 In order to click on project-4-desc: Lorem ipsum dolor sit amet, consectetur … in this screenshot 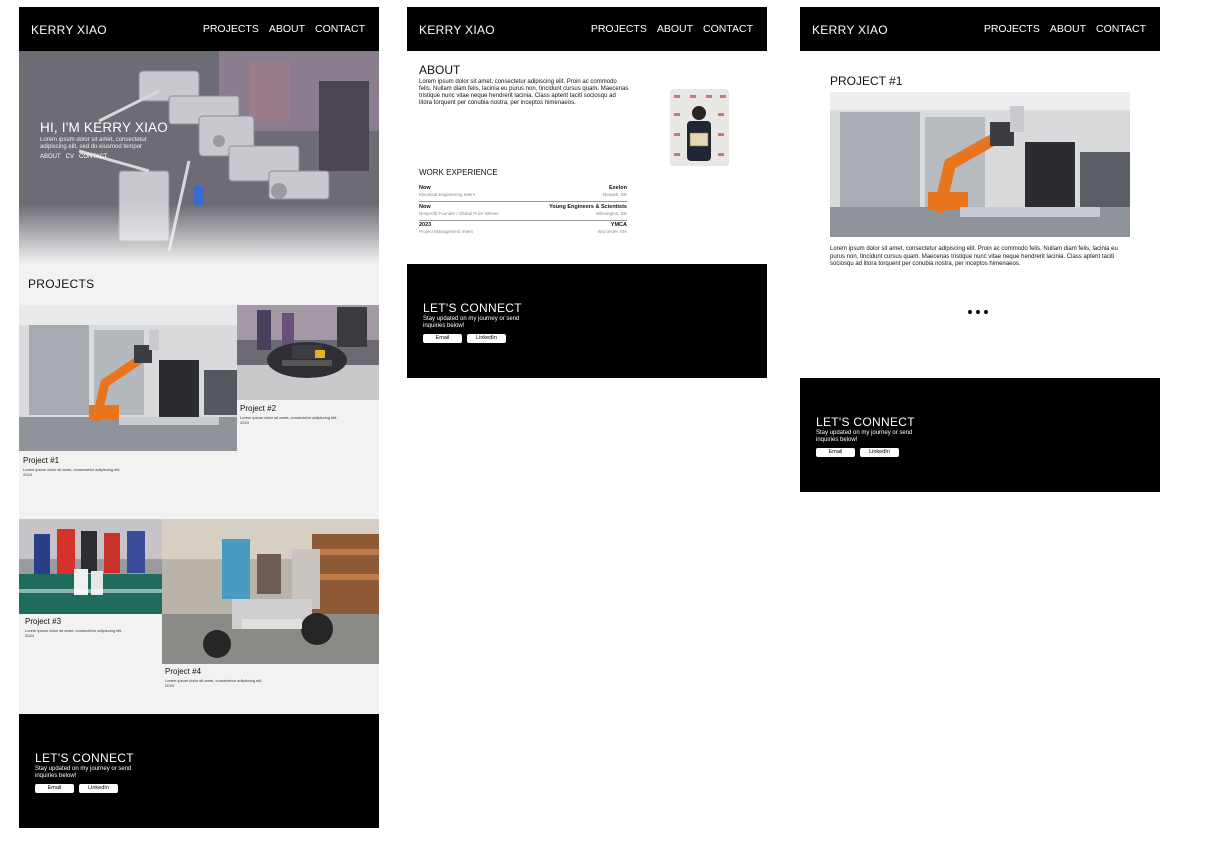, I will do `click(214, 680)`.